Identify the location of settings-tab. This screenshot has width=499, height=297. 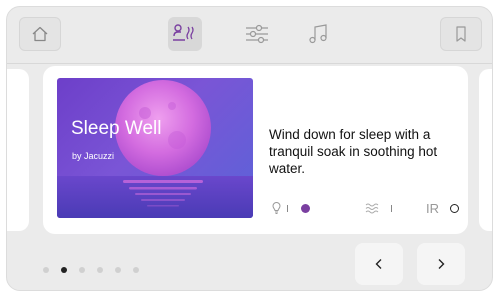
(257, 34).